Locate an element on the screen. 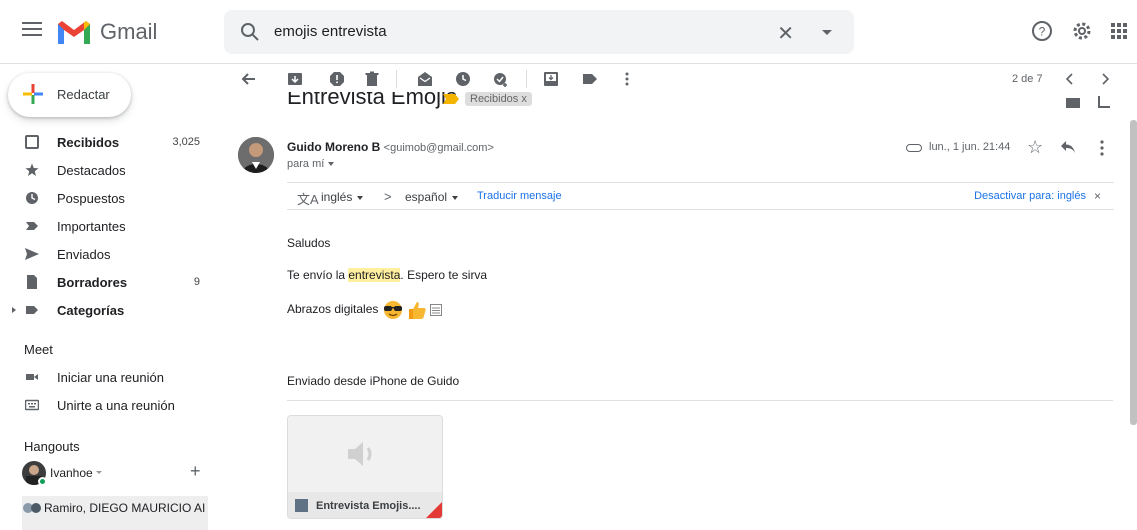 This screenshot has height=530, width=1137. sender-email: <guimob@gmail.com> is located at coordinates (438, 148).